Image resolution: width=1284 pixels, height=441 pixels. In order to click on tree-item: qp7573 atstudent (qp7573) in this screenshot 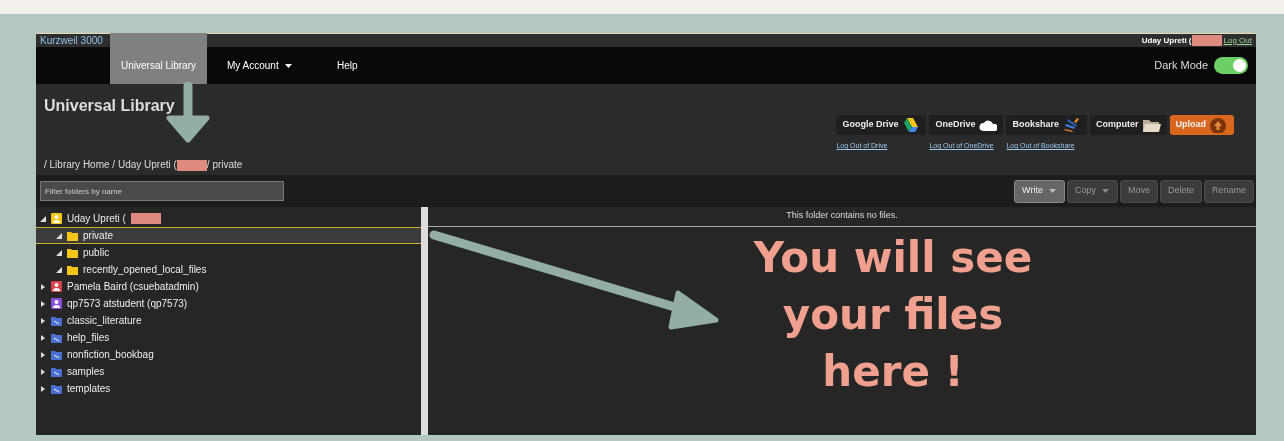, I will do `click(228, 303)`.